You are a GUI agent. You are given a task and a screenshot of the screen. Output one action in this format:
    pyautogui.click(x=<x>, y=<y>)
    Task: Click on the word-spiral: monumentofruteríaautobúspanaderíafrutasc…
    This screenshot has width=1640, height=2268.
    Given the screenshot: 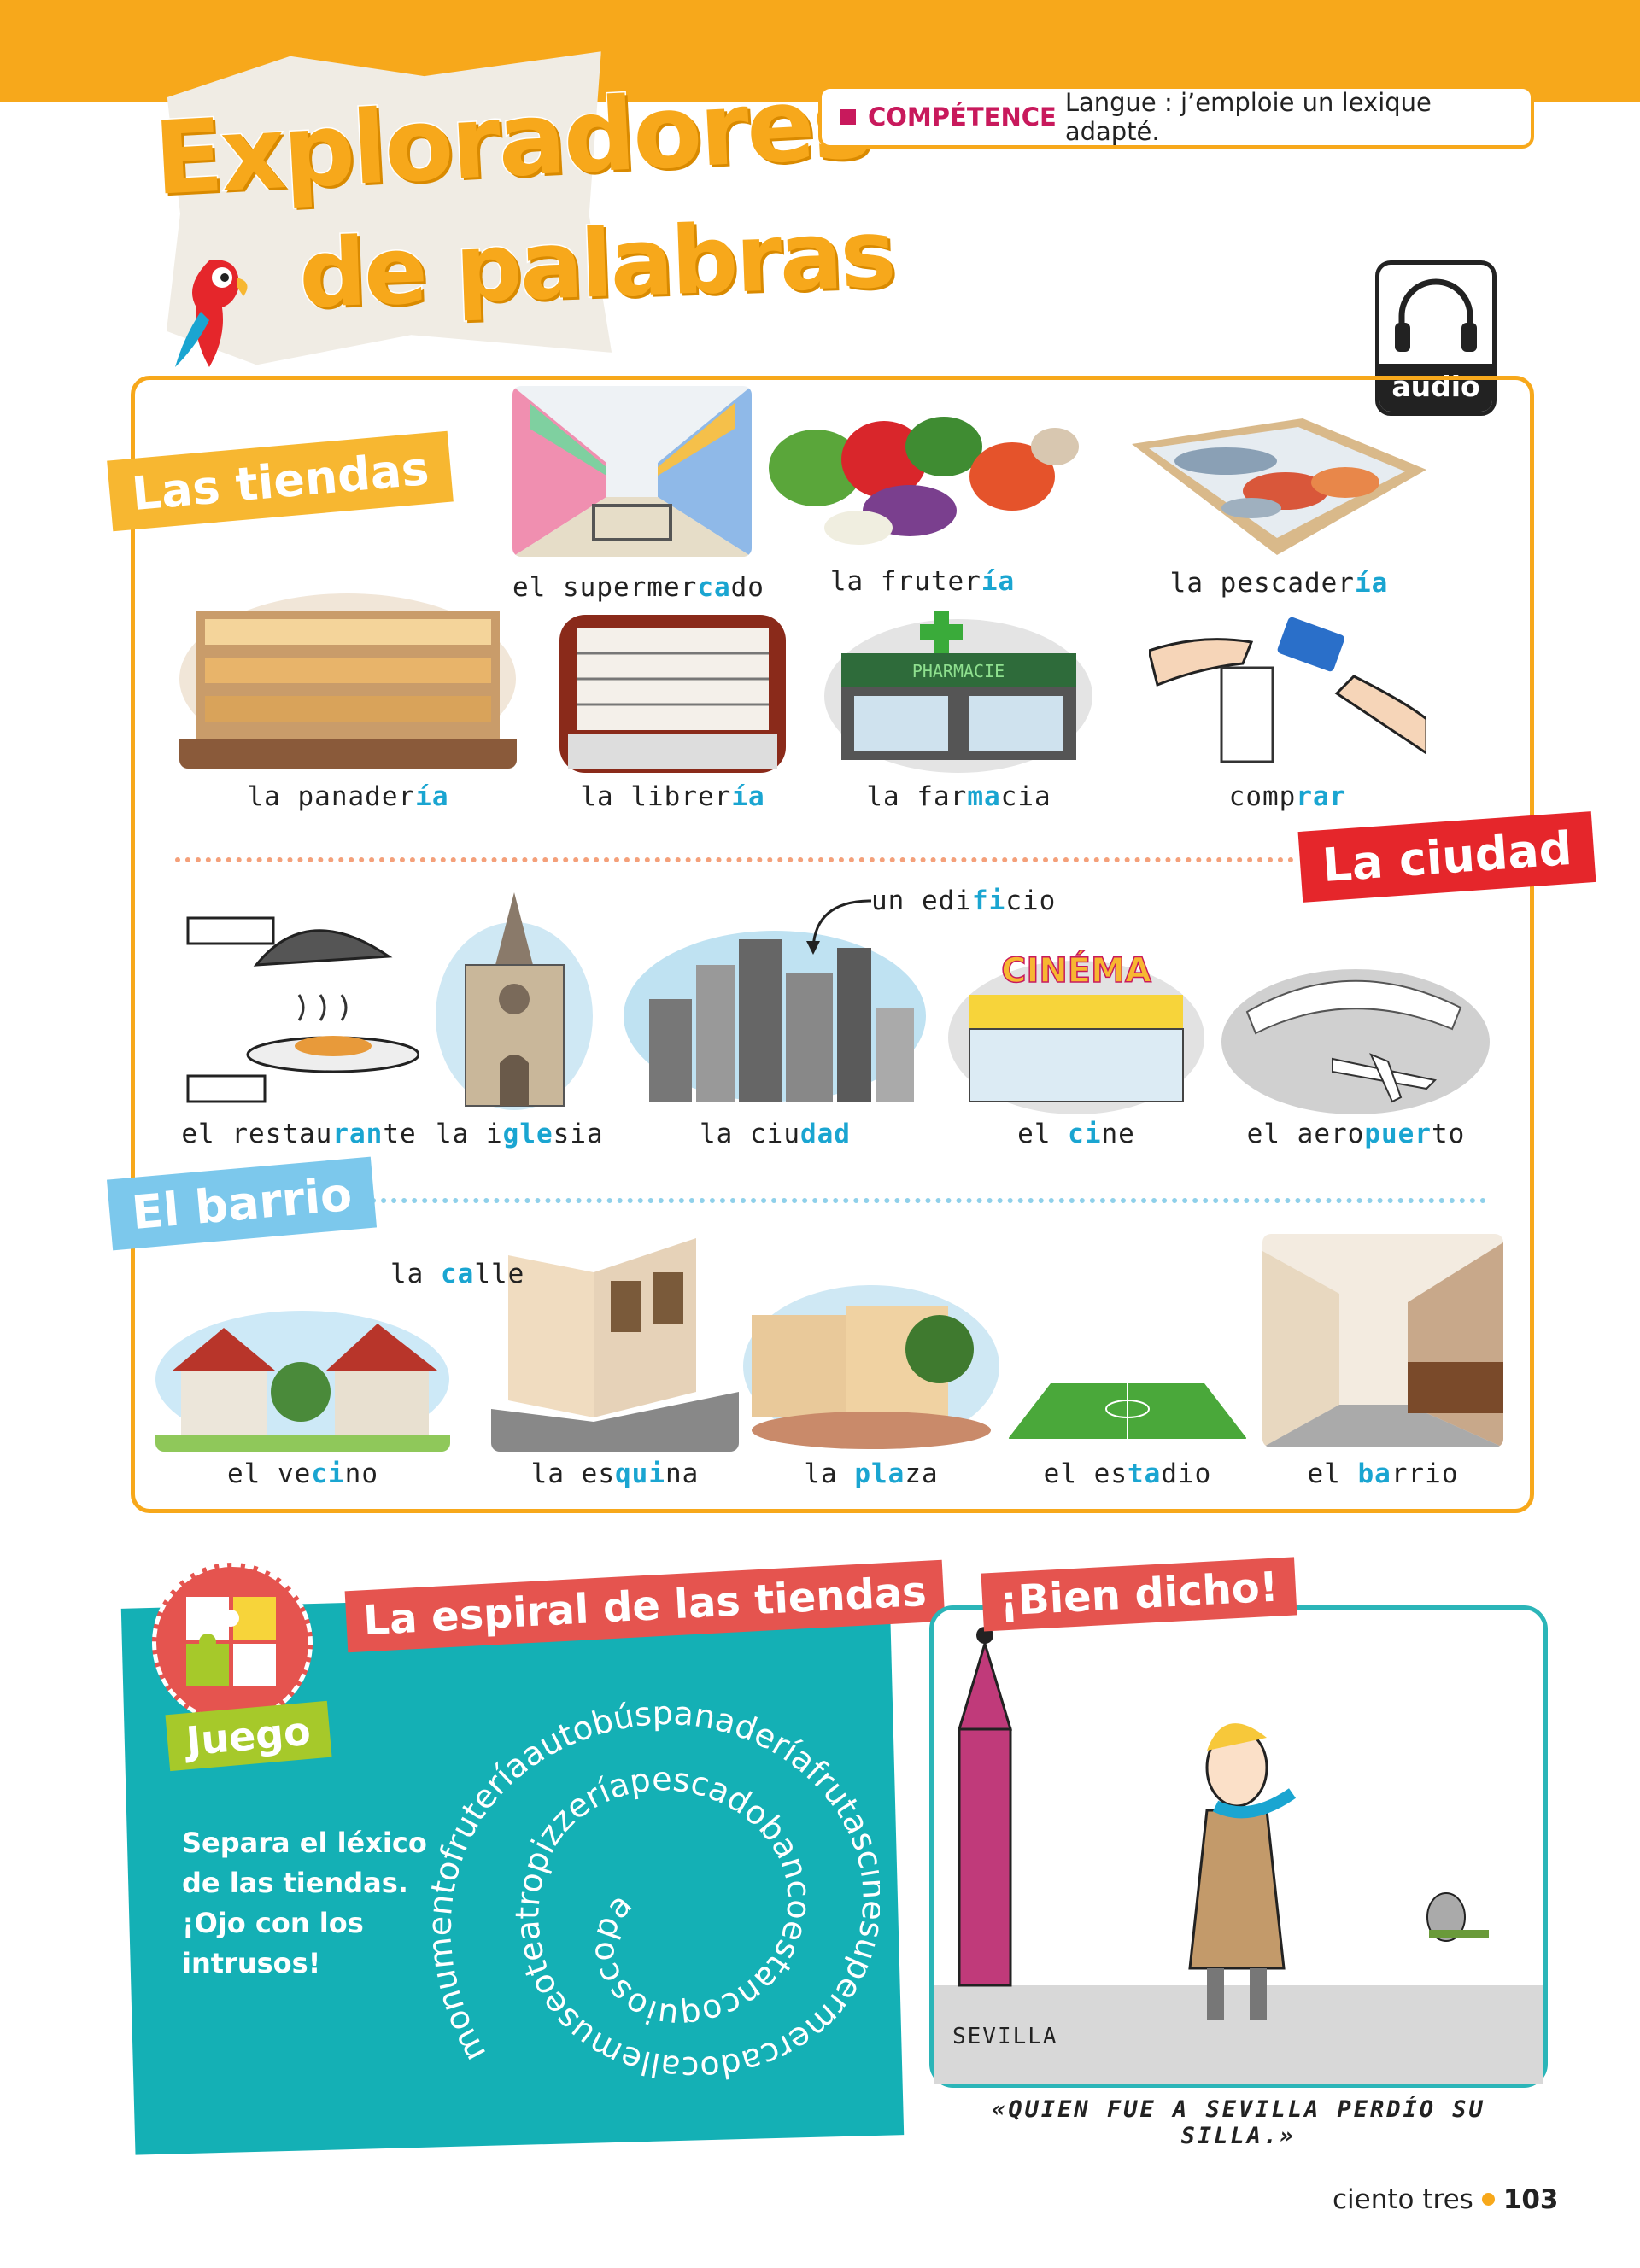 What is the action you would take?
    pyautogui.click(x=653, y=1886)
    